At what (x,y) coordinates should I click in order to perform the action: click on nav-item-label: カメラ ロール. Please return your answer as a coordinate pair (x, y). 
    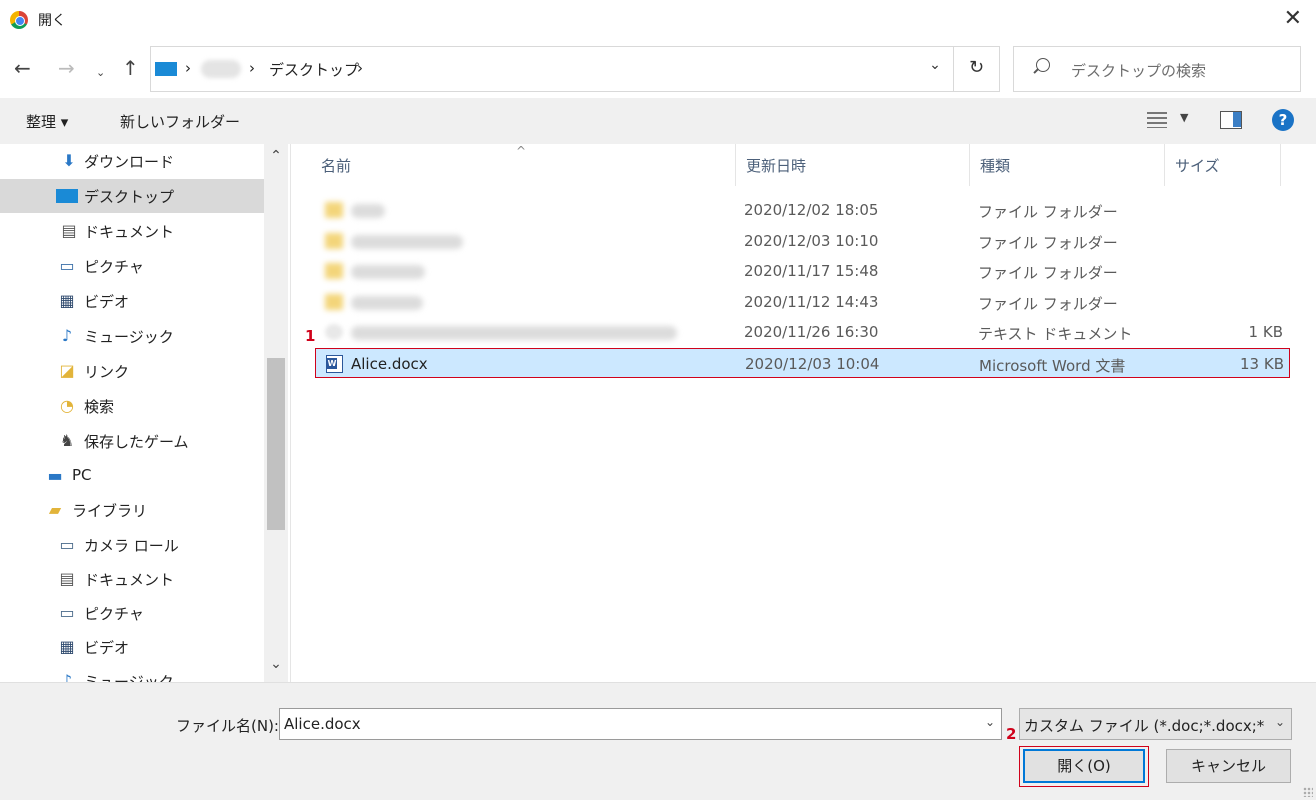
    Looking at the image, I should click on (131, 546).